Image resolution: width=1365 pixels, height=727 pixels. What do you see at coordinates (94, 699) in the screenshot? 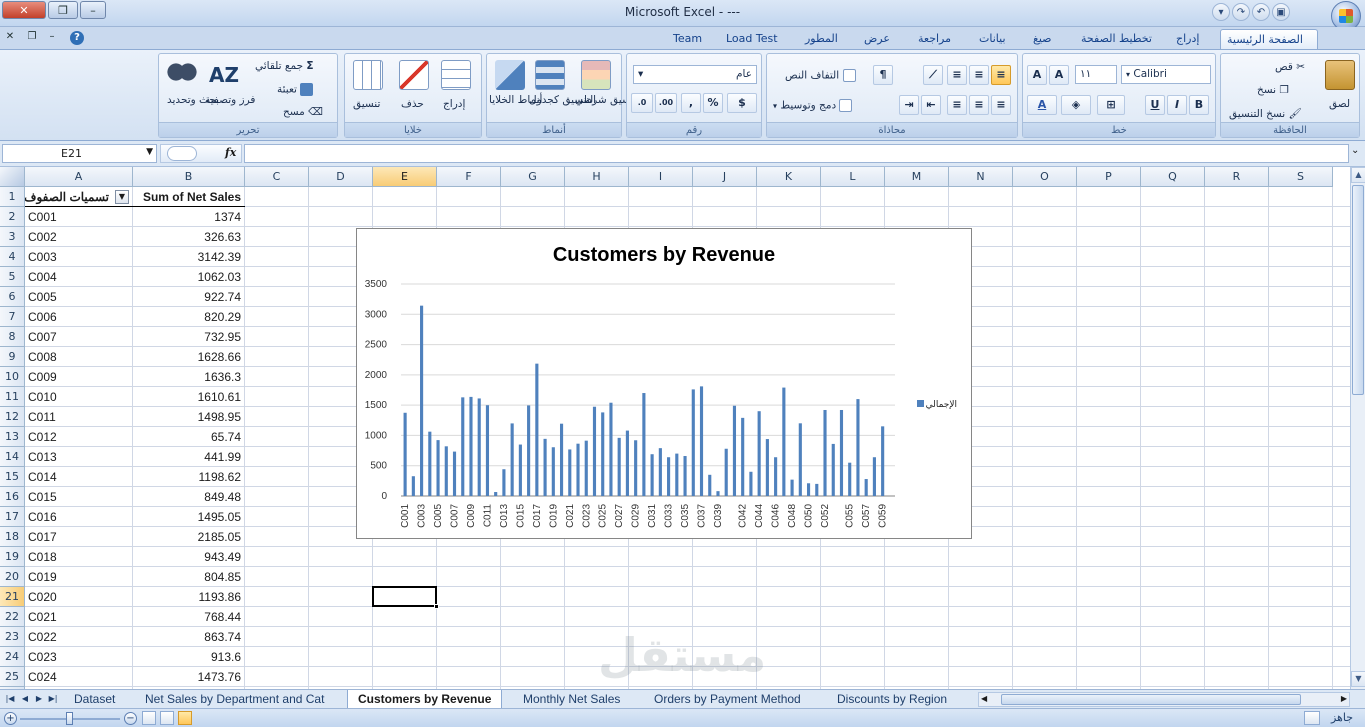
I see `sheet-tab-dataset: Dataset` at bounding box center [94, 699].